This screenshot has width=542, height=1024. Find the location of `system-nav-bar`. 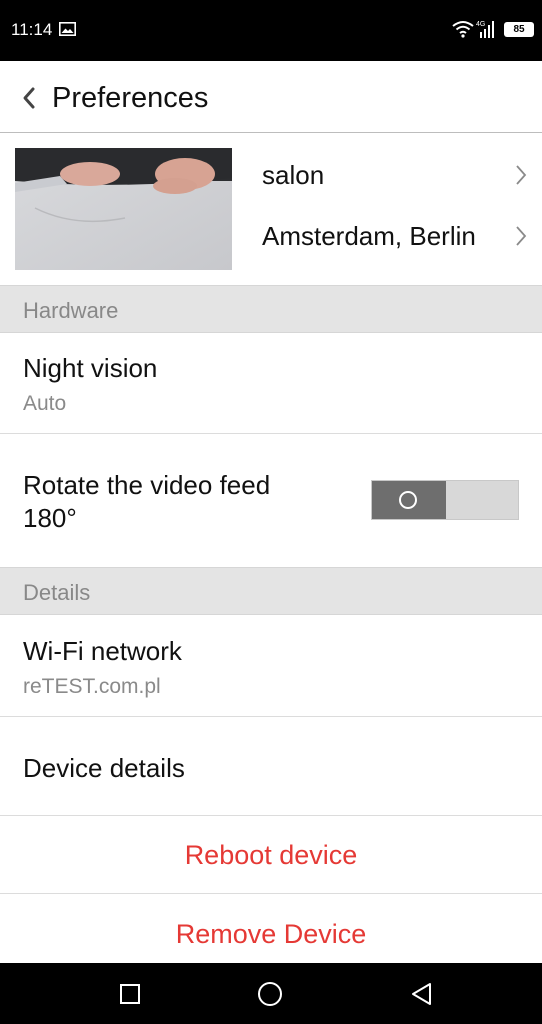

system-nav-bar is located at coordinates (271, 993).